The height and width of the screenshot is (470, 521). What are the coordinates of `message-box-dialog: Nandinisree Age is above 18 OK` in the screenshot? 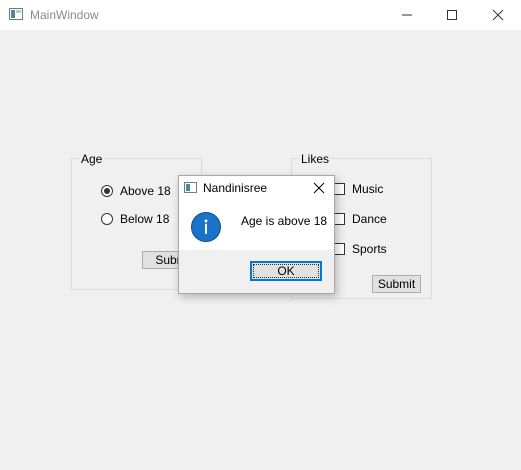 It's located at (256, 234).